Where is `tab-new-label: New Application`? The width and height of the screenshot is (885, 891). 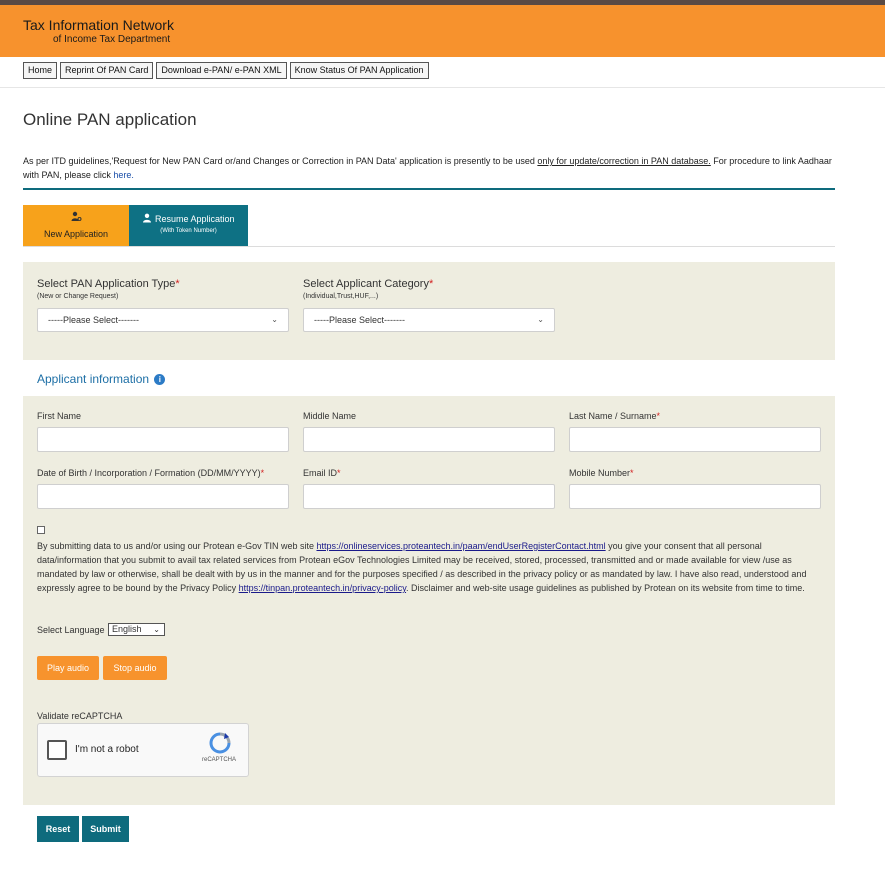 tab-new-label: New Application is located at coordinates (76, 234).